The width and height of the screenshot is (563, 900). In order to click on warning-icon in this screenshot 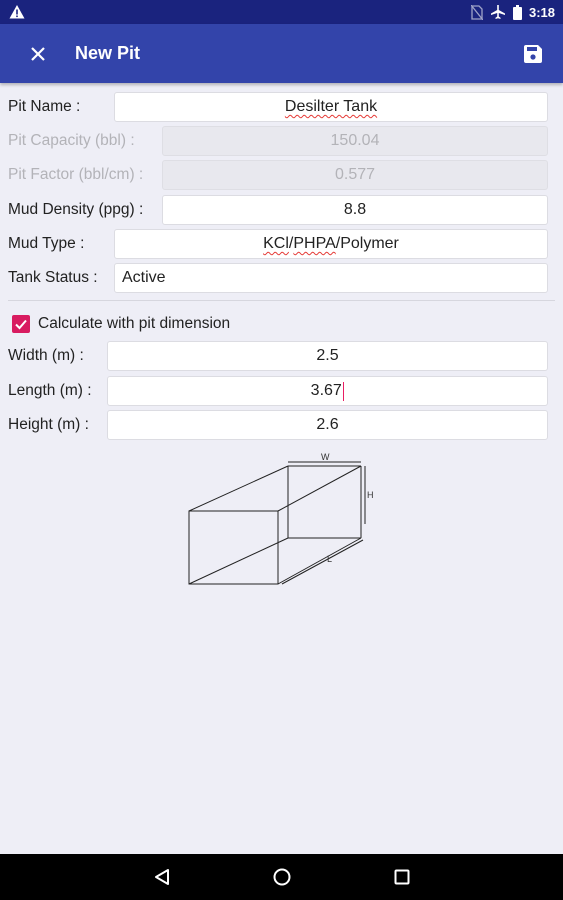, I will do `click(17, 12)`.